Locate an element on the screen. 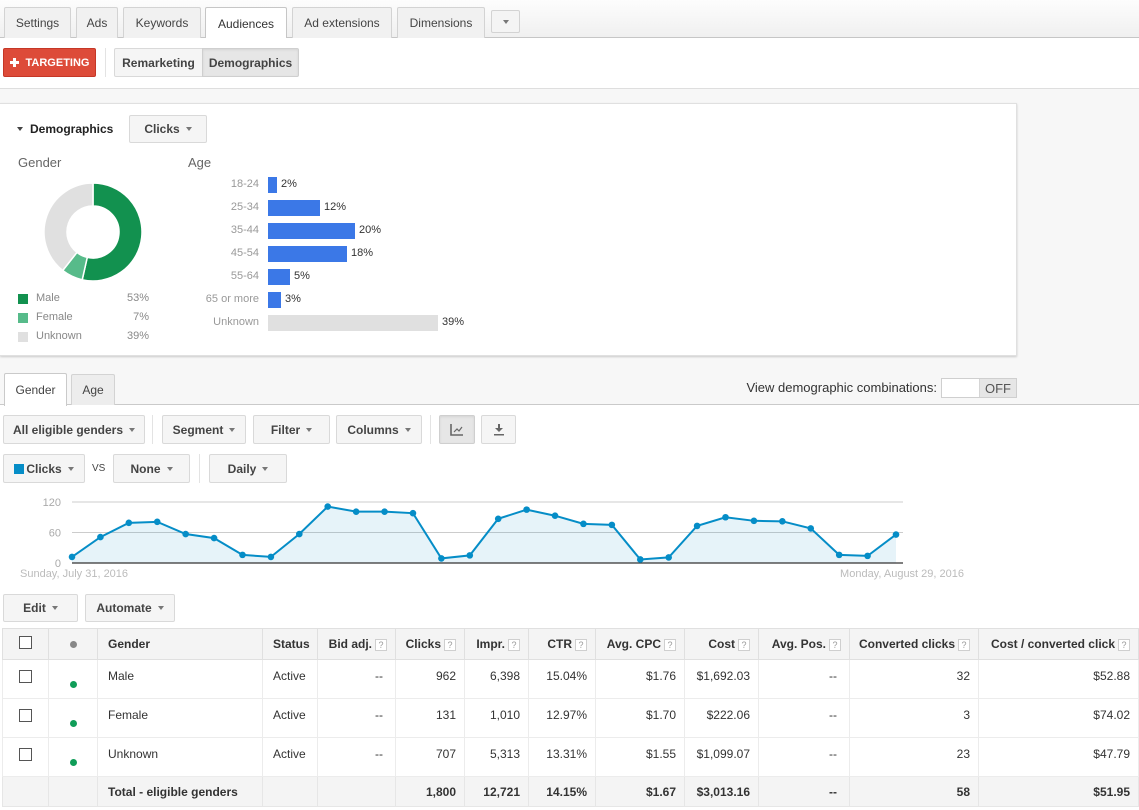 Image resolution: width=1139 pixels, height=810 pixels. metric-dropdown: Clicks is located at coordinates (168, 129).